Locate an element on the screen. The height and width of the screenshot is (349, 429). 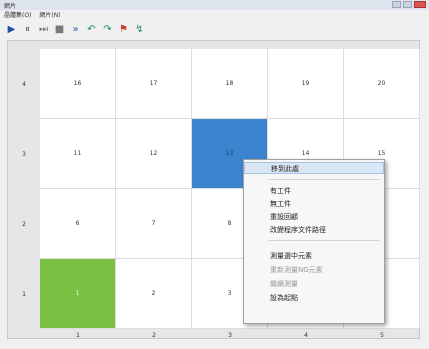
column-label: 5 is located at coordinates (382, 335).